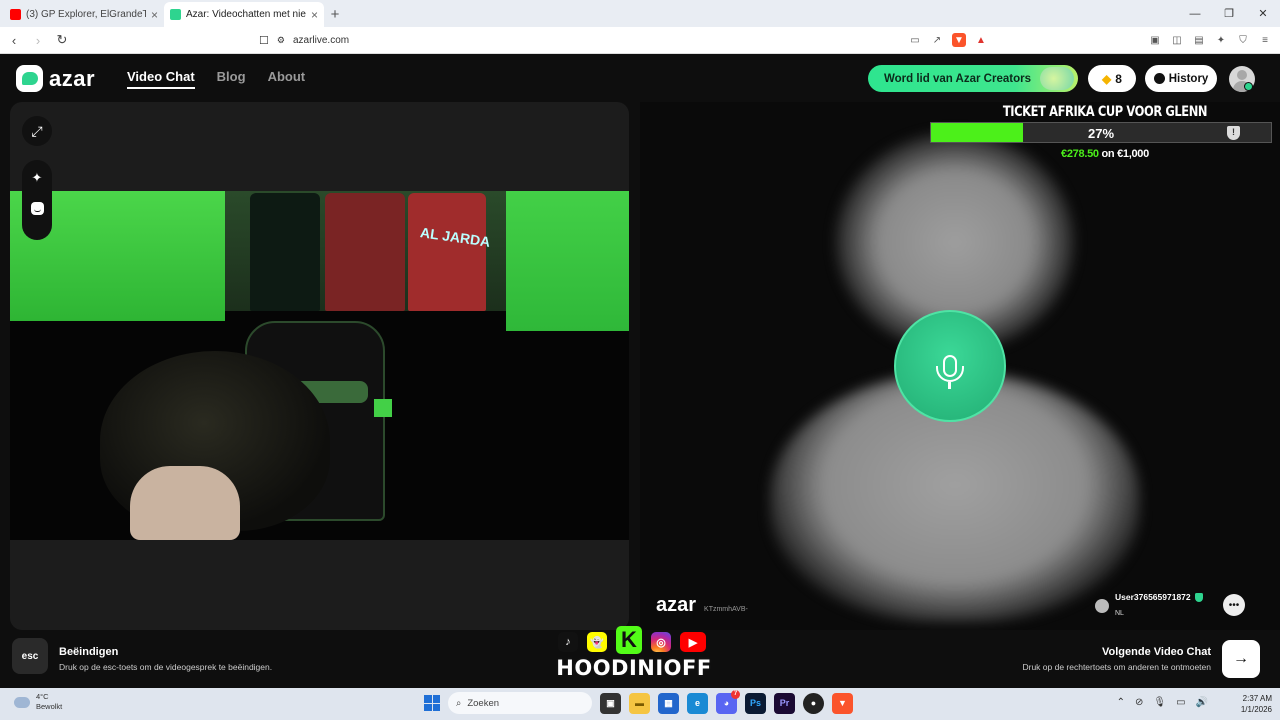 This screenshot has width=1280, height=720. What do you see at coordinates (37, 178) in the screenshot?
I see `effects-sparkle-icon: ✦` at bounding box center [37, 178].